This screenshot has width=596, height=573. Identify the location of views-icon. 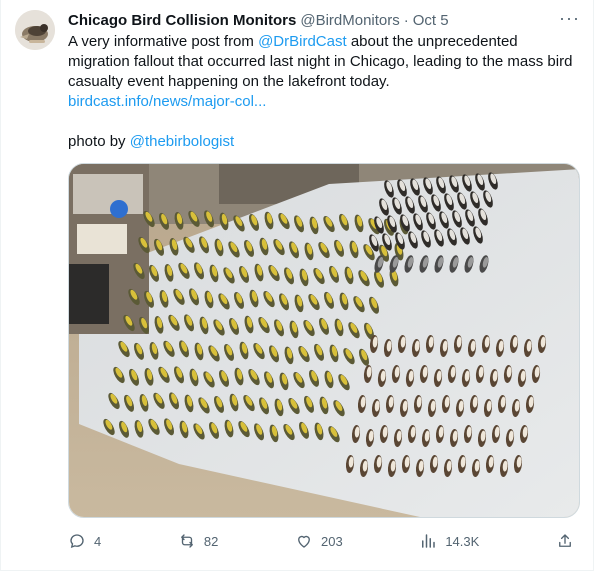
(429, 541).